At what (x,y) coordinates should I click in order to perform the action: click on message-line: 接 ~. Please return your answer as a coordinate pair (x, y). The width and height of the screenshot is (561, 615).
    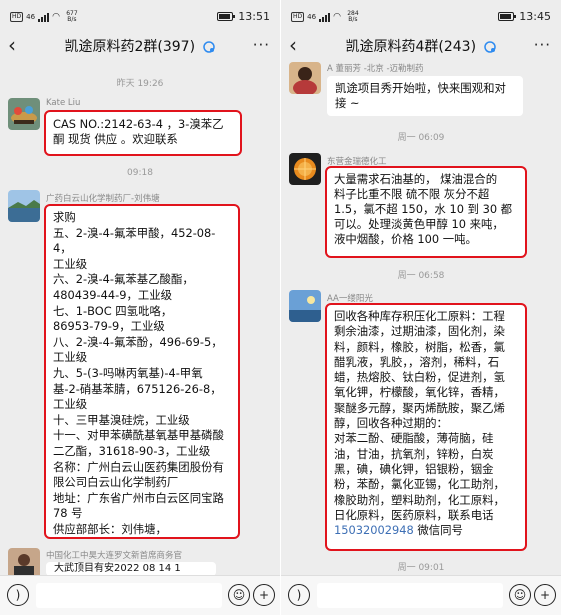
    Looking at the image, I should click on (347, 103).